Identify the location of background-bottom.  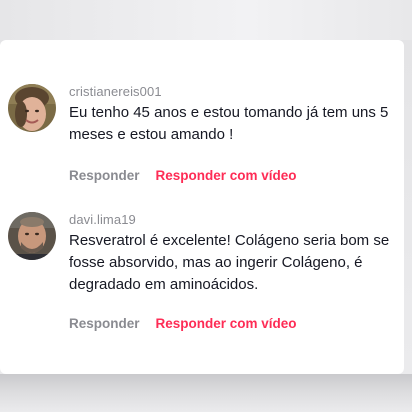
(206, 393).